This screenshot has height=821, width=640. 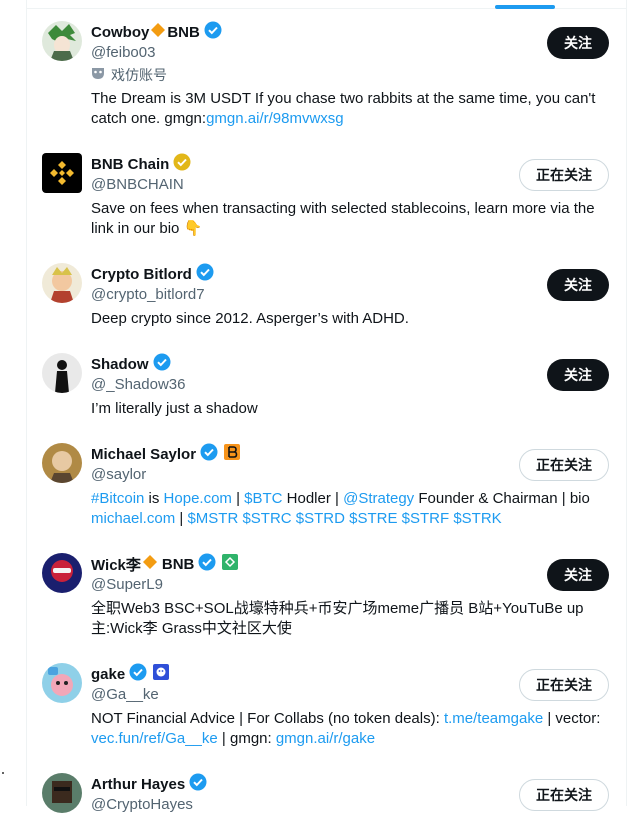 I want to click on bio-link: t.me/teamgake, so click(x=493, y=718).